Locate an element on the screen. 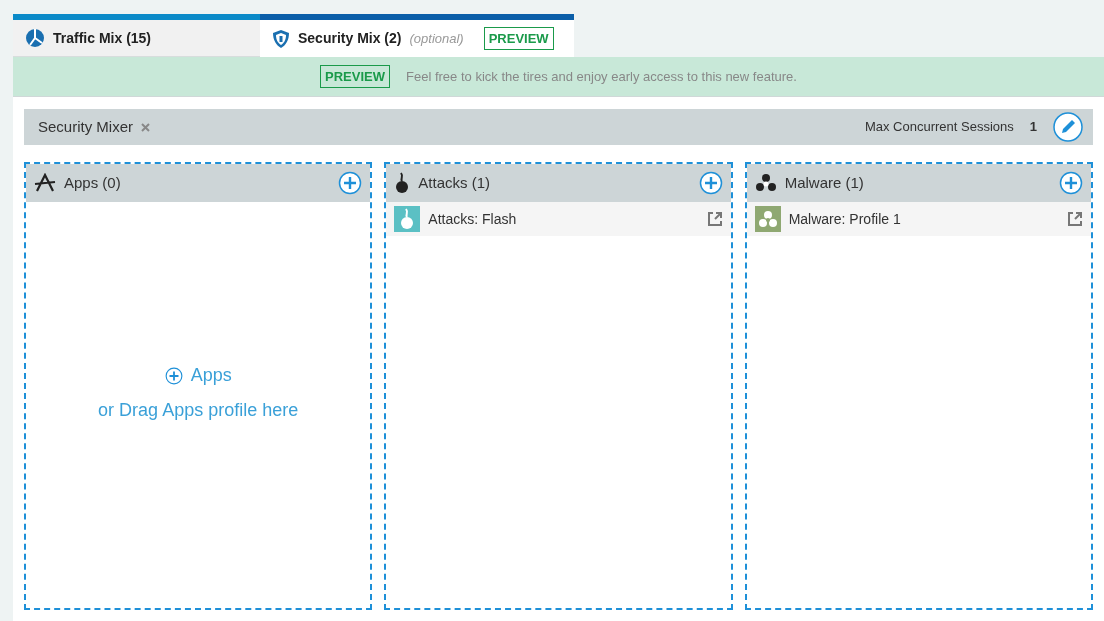 Image resolution: width=1104 pixels, height=621 pixels. pie-chart-icon is located at coordinates (35, 38).